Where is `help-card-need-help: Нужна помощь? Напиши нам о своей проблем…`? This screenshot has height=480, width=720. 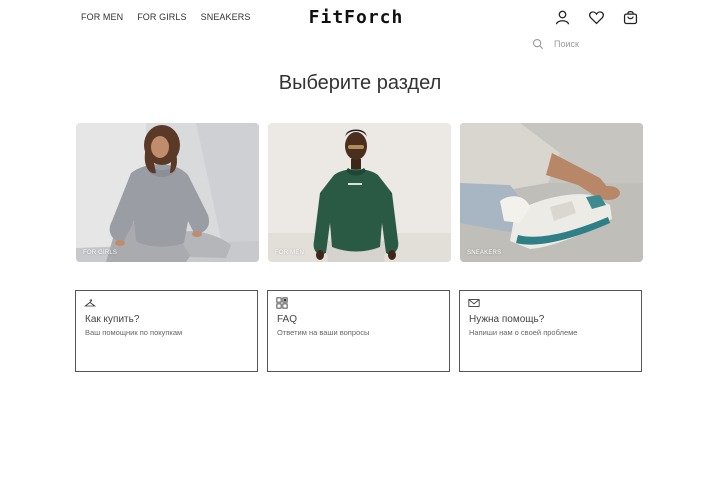
help-card-need-help: Нужна помощь? Напиши нам о своей проблем… is located at coordinates (550, 331).